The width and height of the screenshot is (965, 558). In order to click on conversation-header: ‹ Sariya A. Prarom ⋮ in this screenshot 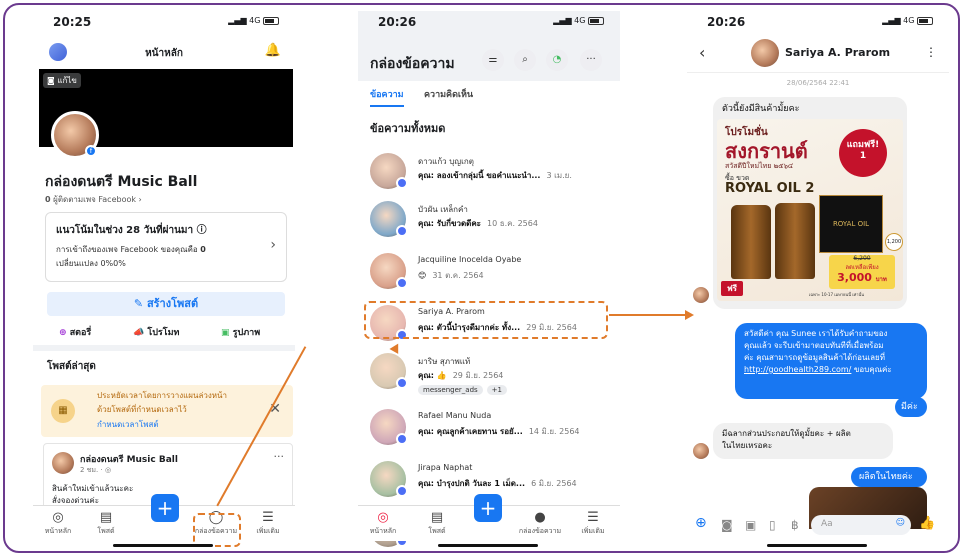, I will do `click(818, 53)`.